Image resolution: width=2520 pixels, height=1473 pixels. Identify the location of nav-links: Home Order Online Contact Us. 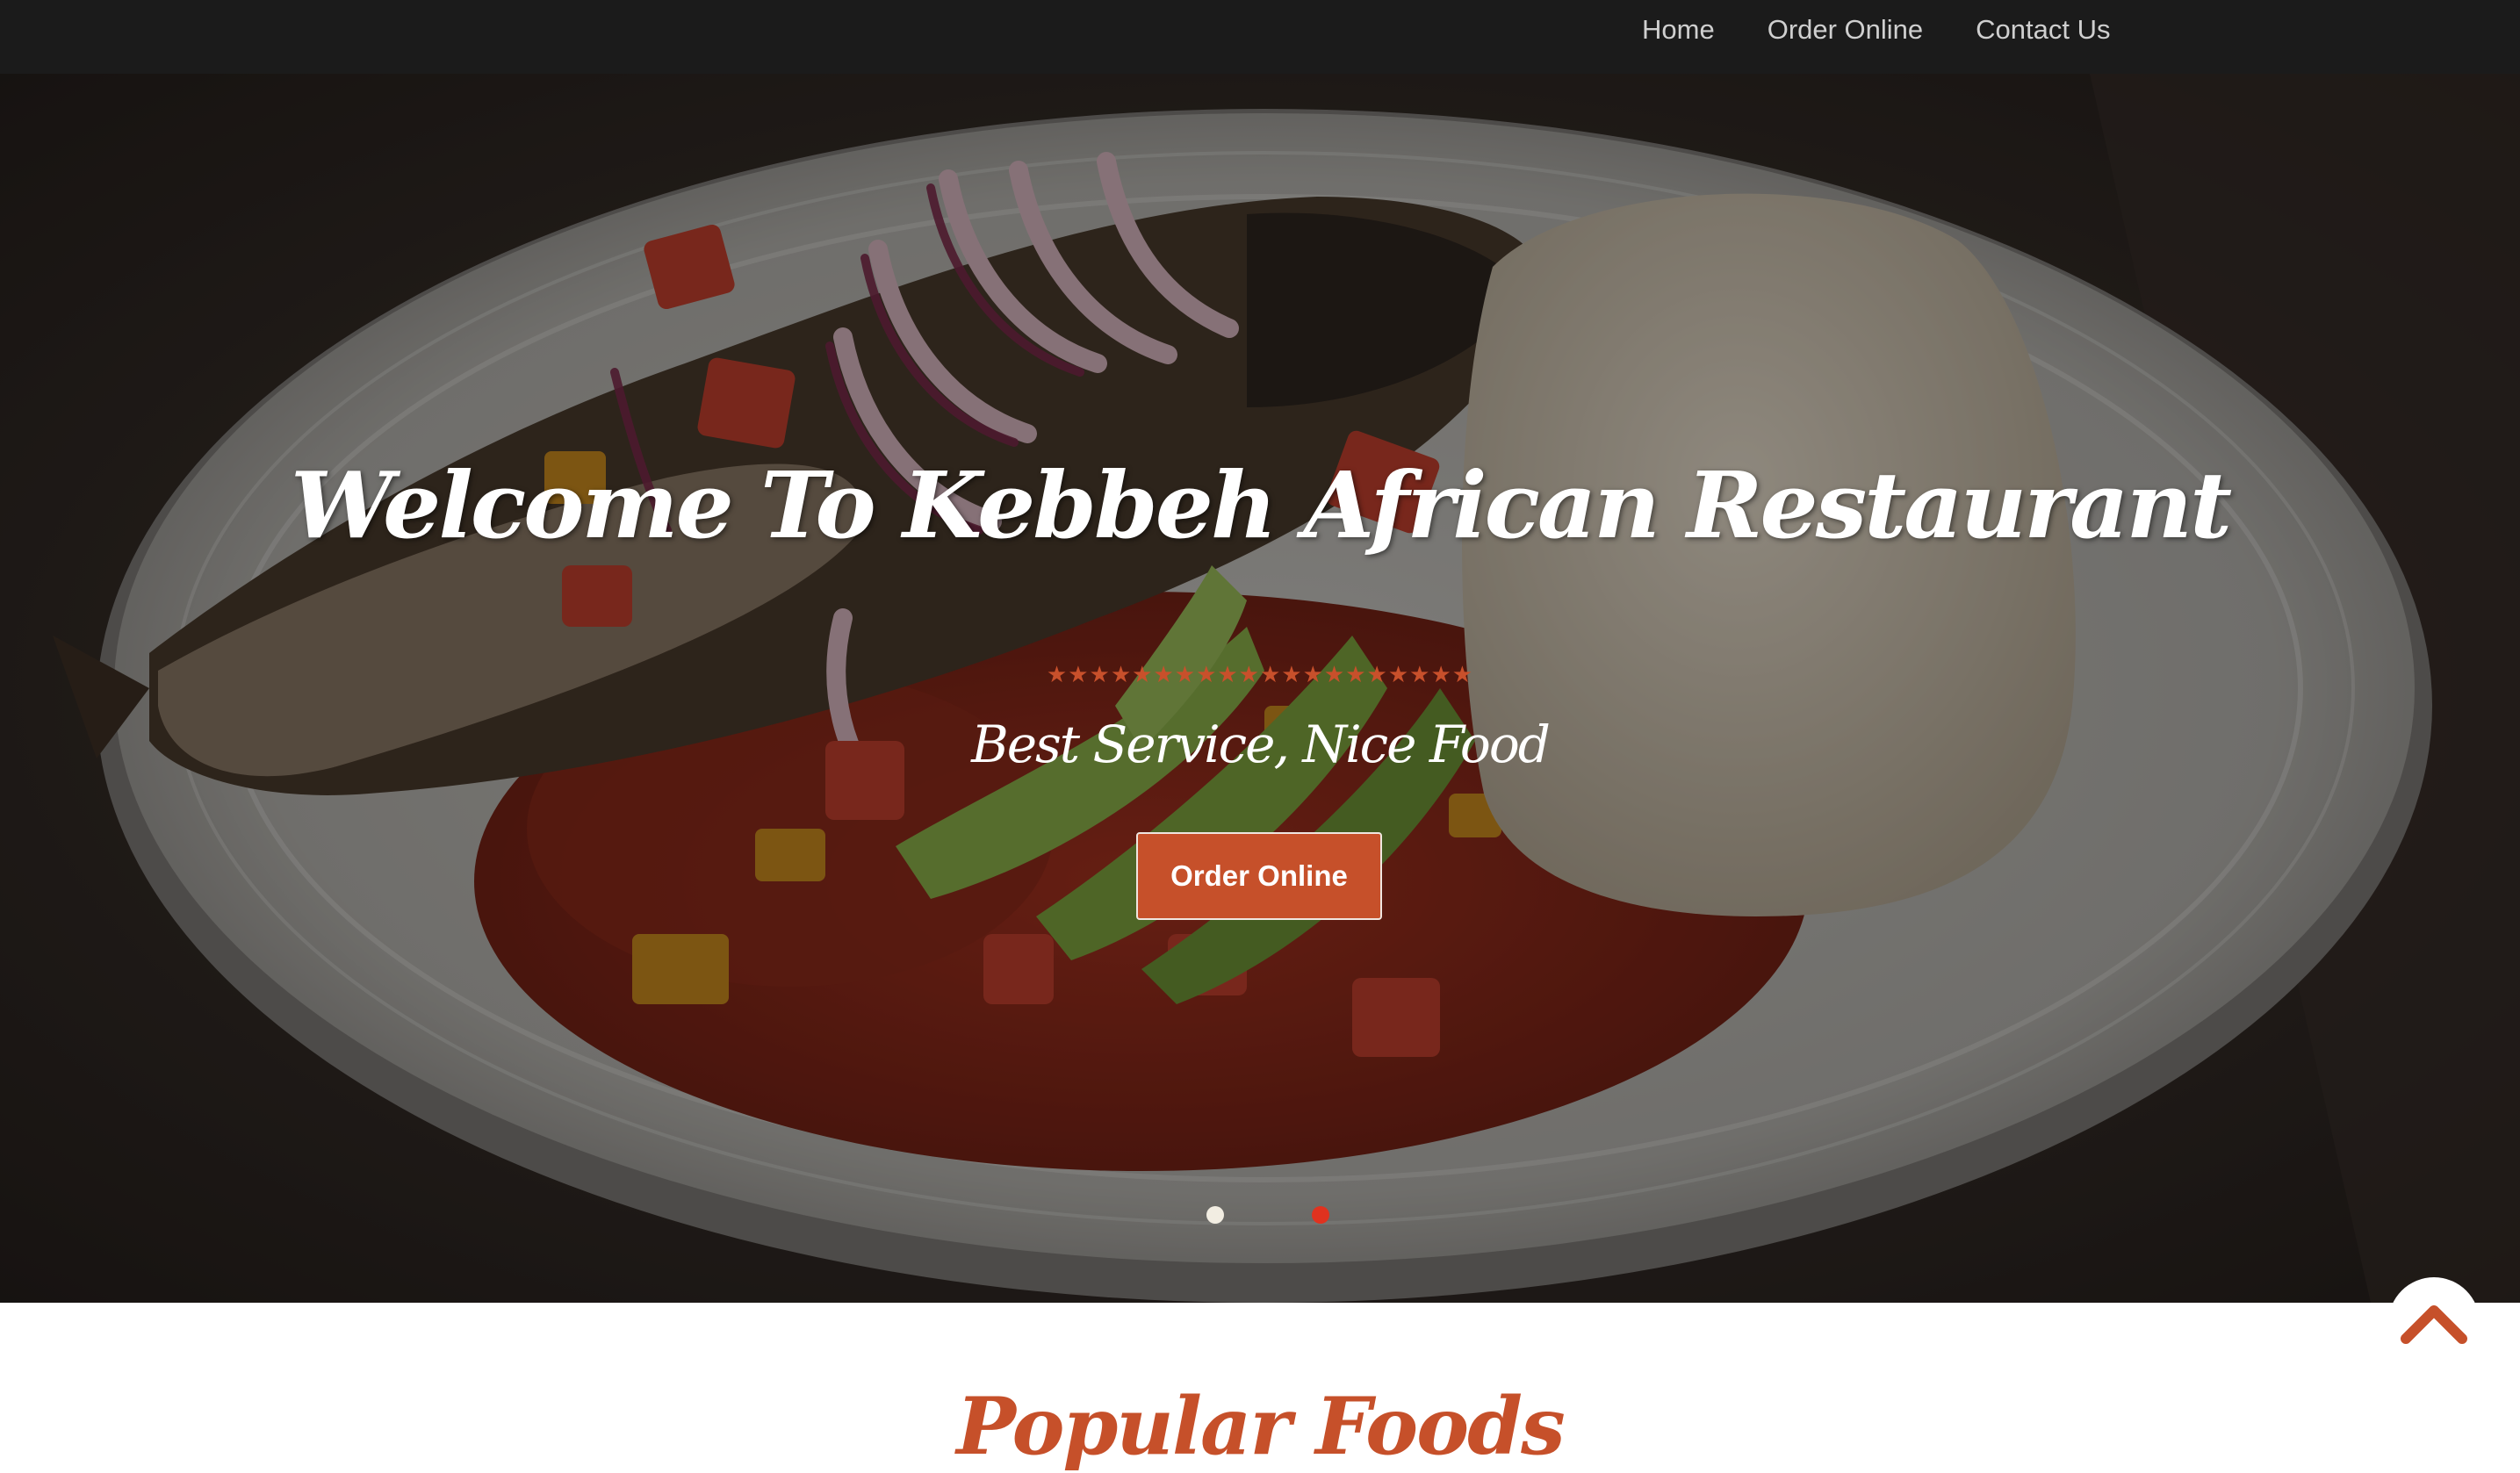
(1903, 30).